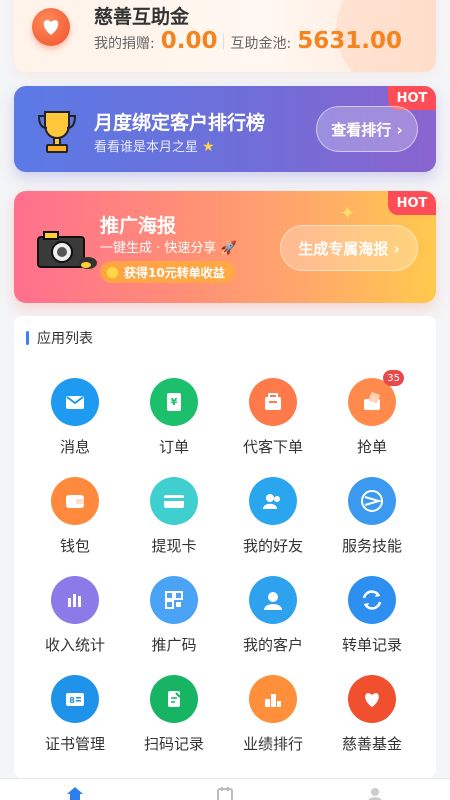  I want to click on app-item-qrcode: 推广码, so click(174, 621).